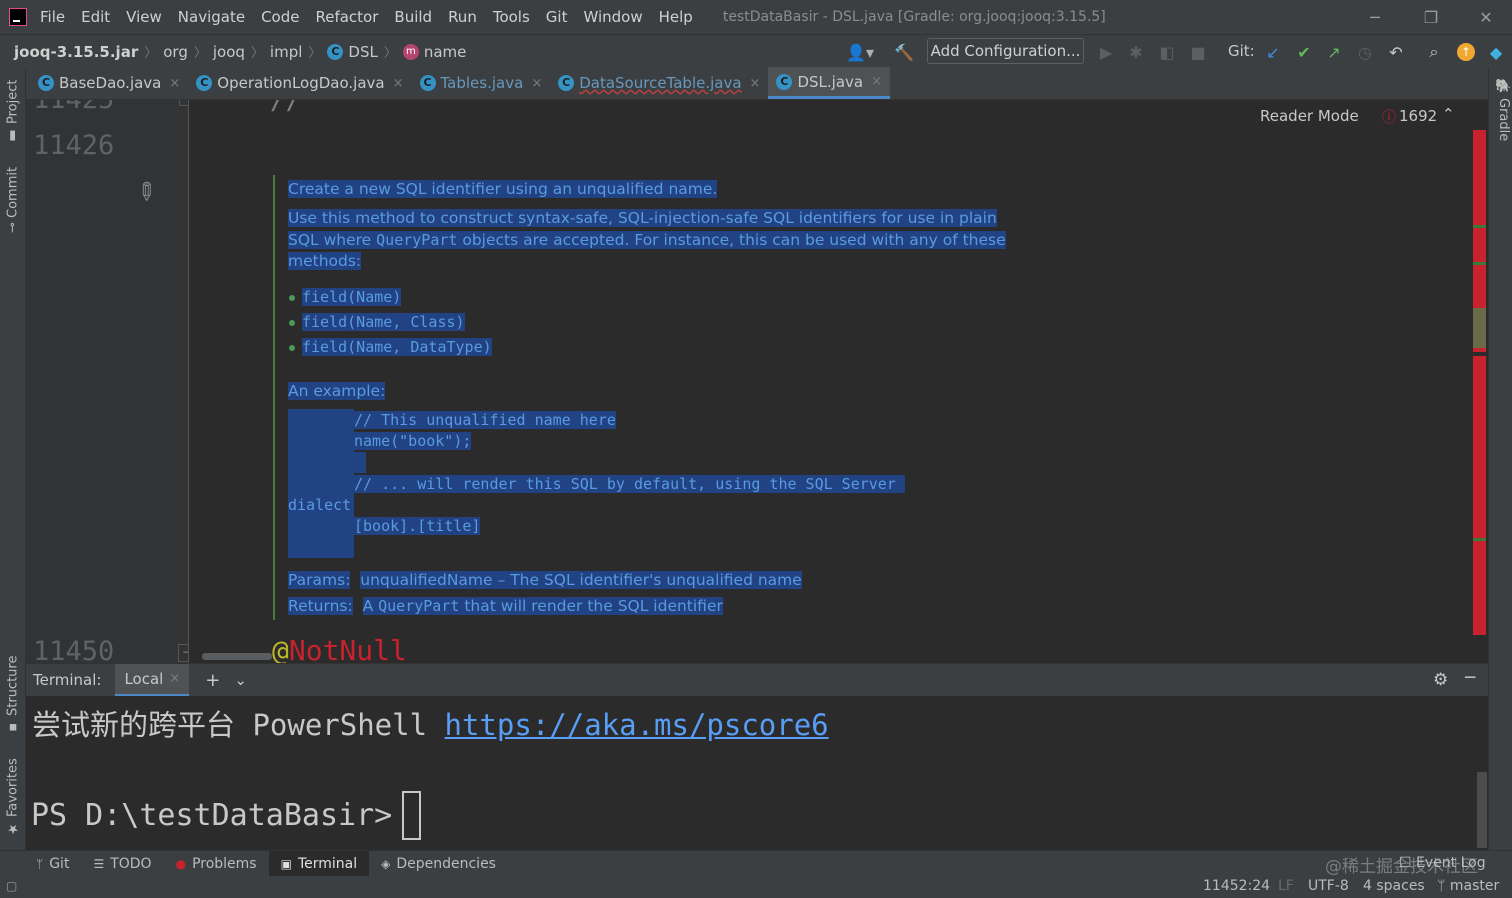 The image size is (1512, 898). I want to click on run-icon: ▶, so click(1106, 52).